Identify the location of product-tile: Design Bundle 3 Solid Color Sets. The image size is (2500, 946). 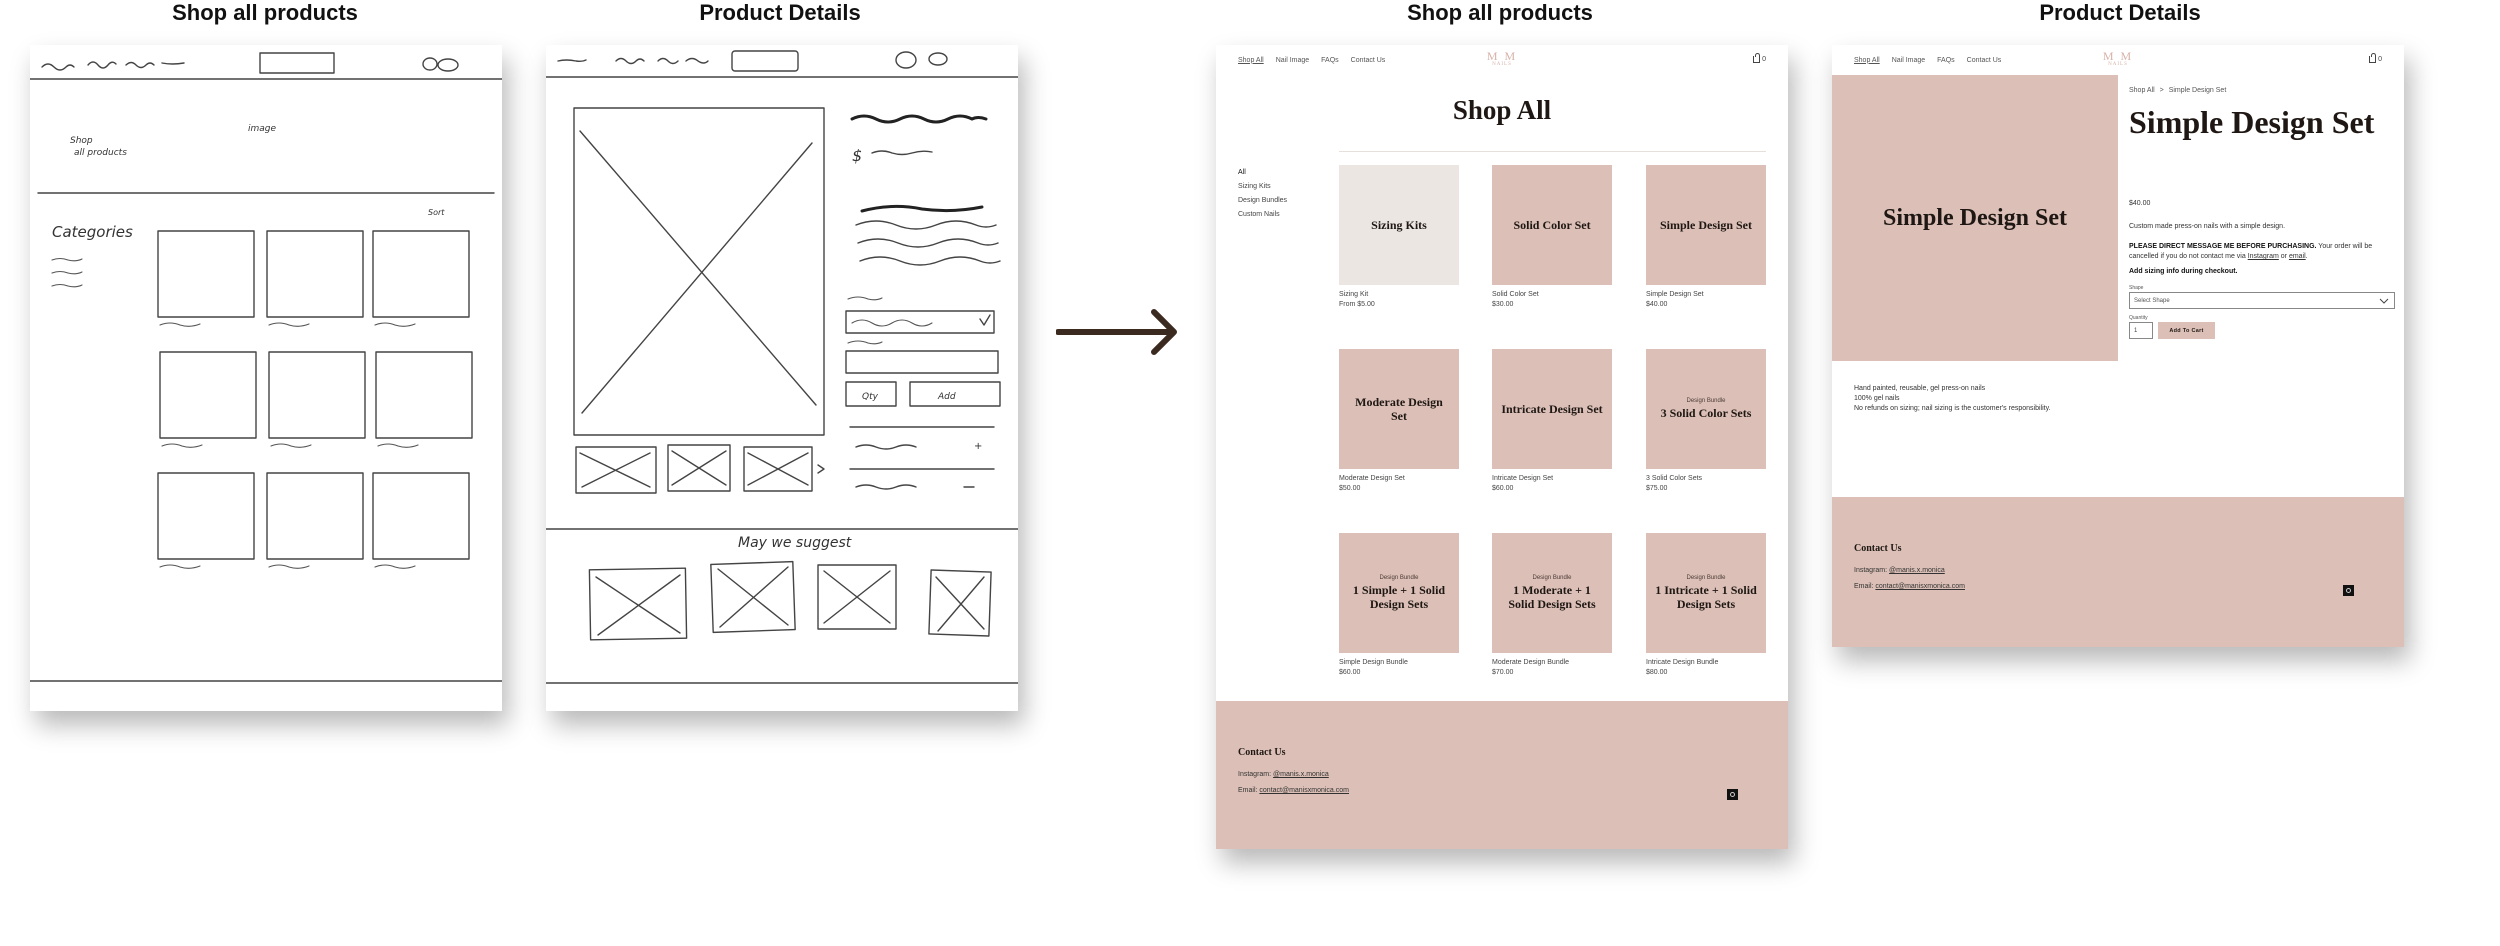
(1706, 409).